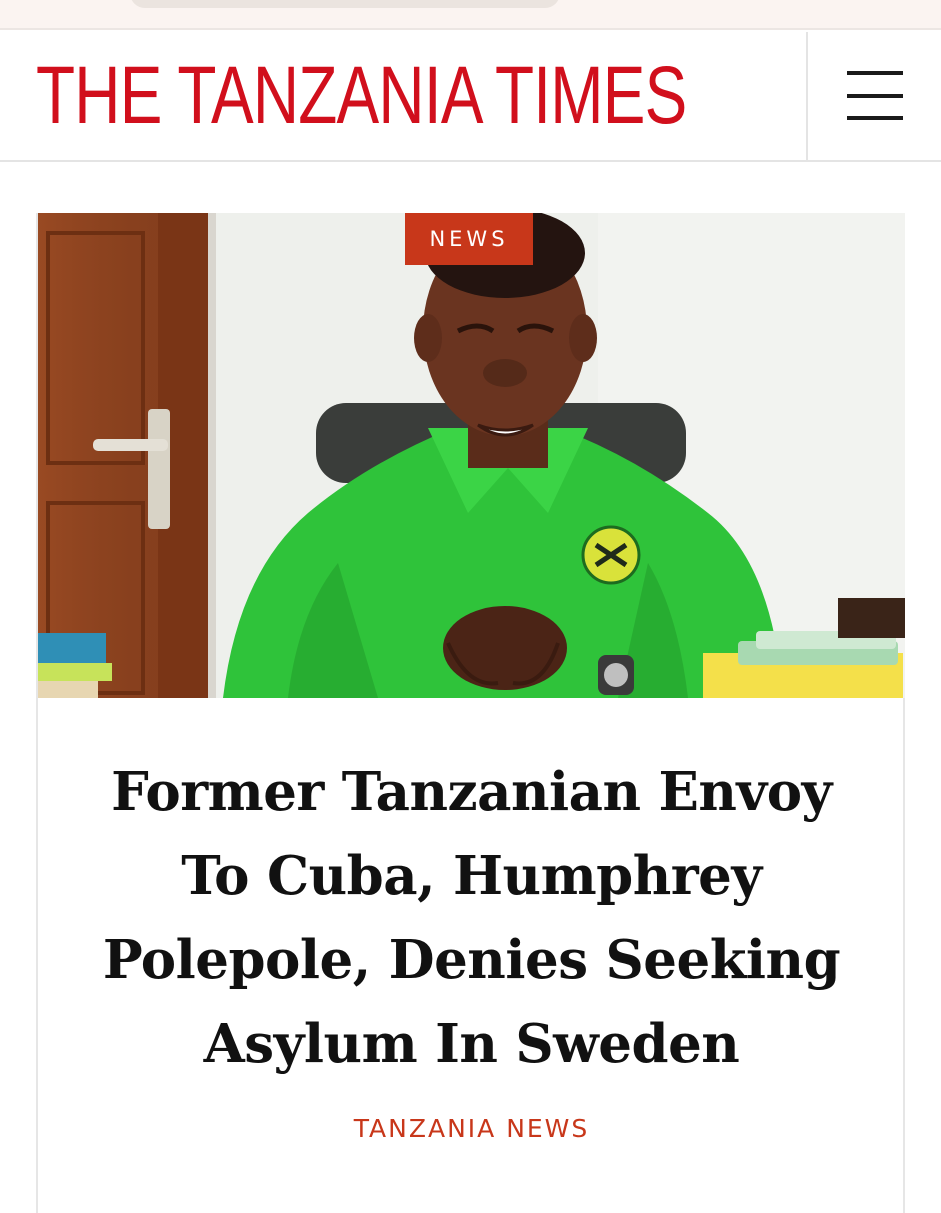 The width and height of the screenshot is (941, 1213). I want to click on menu-button, so click(874, 97).